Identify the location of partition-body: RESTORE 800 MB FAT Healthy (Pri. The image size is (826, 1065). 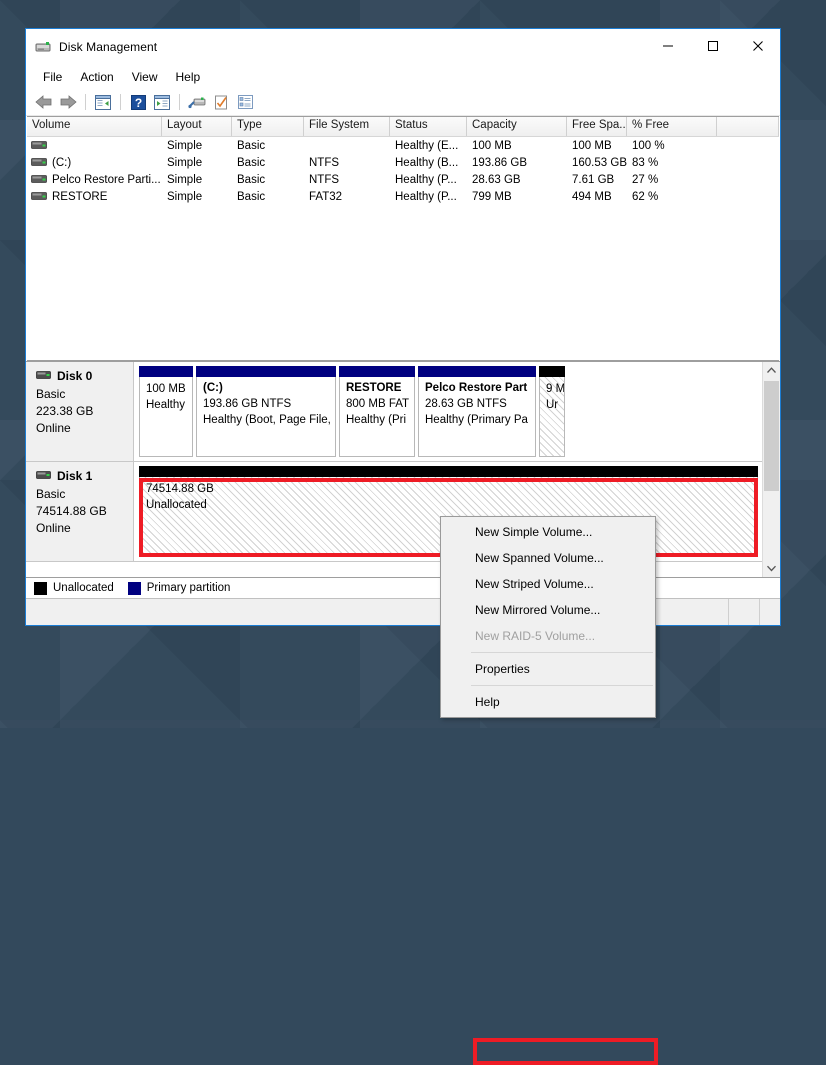
(377, 417).